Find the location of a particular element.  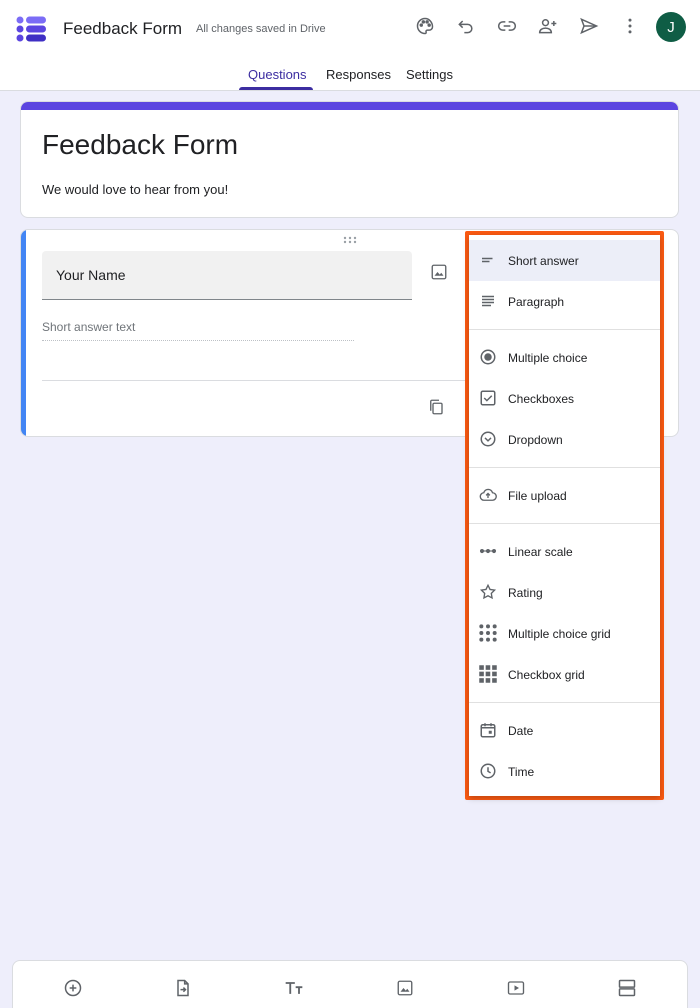

forms-logo-icon is located at coordinates (31, 29).